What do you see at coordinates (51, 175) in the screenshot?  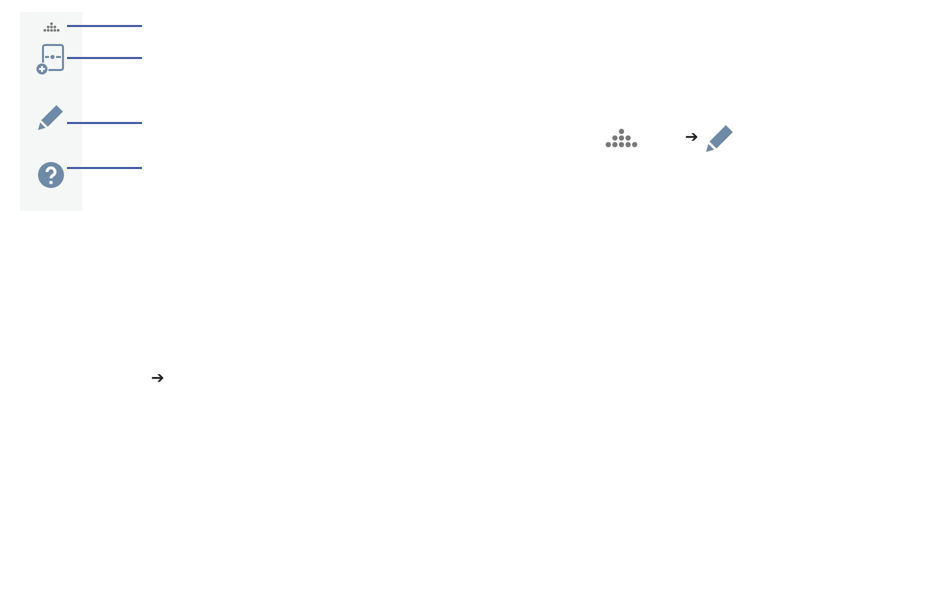 I see `help-icon` at bounding box center [51, 175].